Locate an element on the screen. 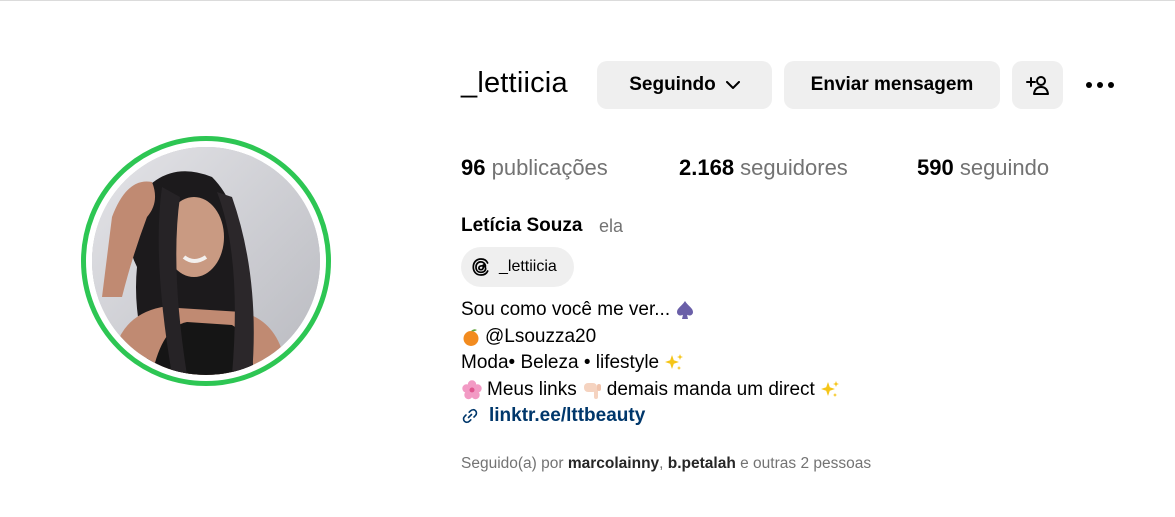 This screenshot has width=1175, height=517. pointing-down-hand-icon is located at coordinates (592, 390).